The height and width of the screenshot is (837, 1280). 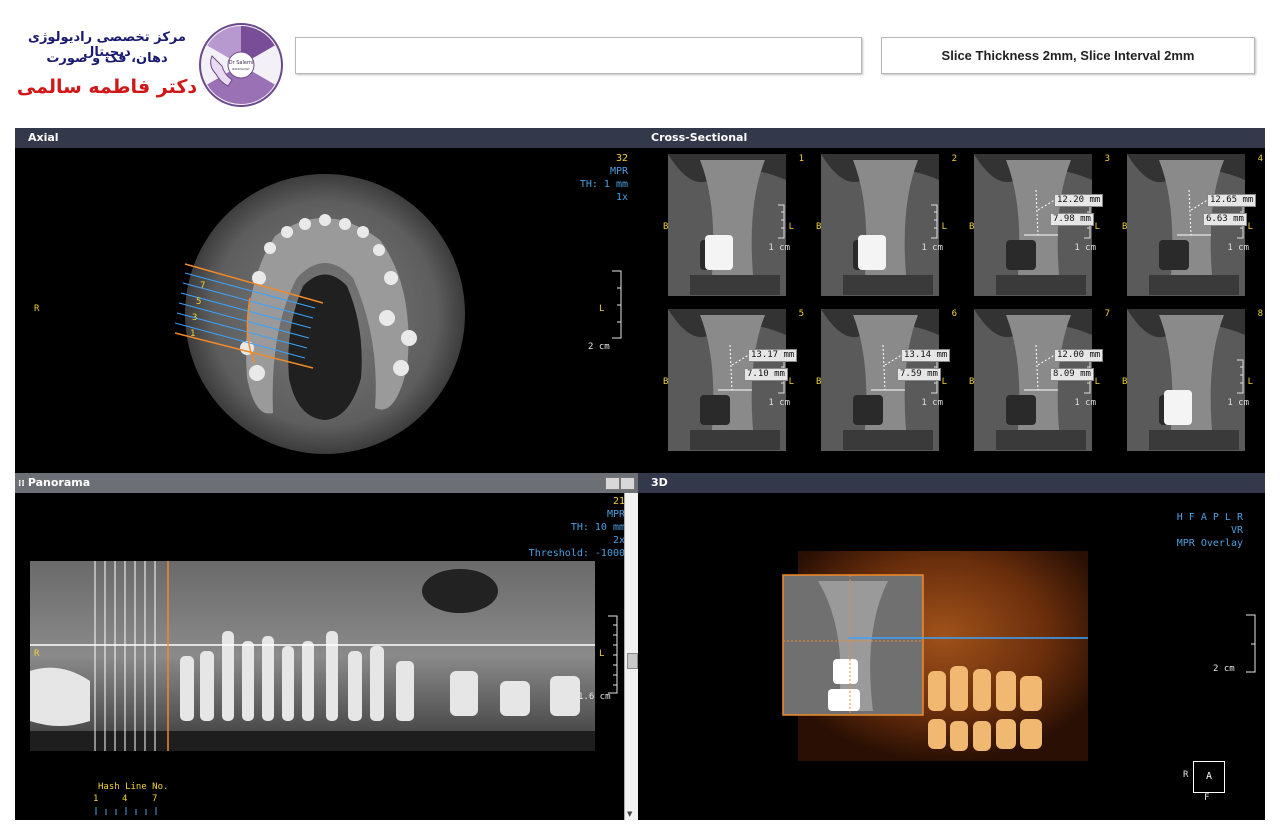 I want to click on slice-number: 4, so click(x=1260, y=159).